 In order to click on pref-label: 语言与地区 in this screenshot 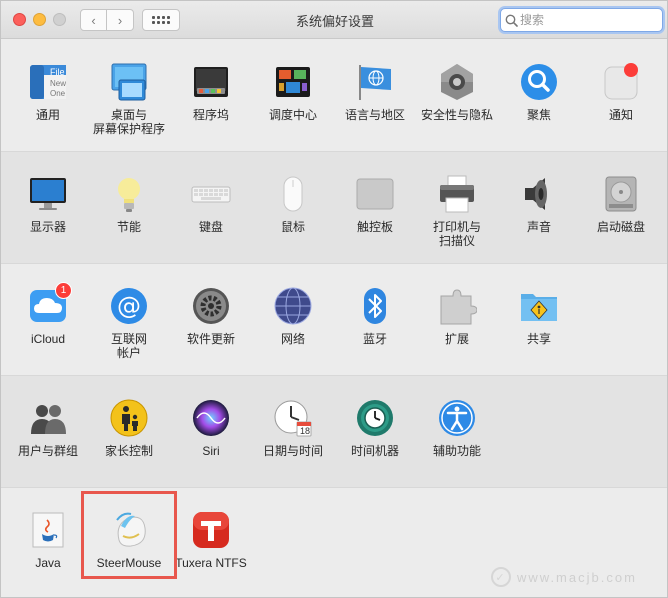, I will do `click(374, 115)`.